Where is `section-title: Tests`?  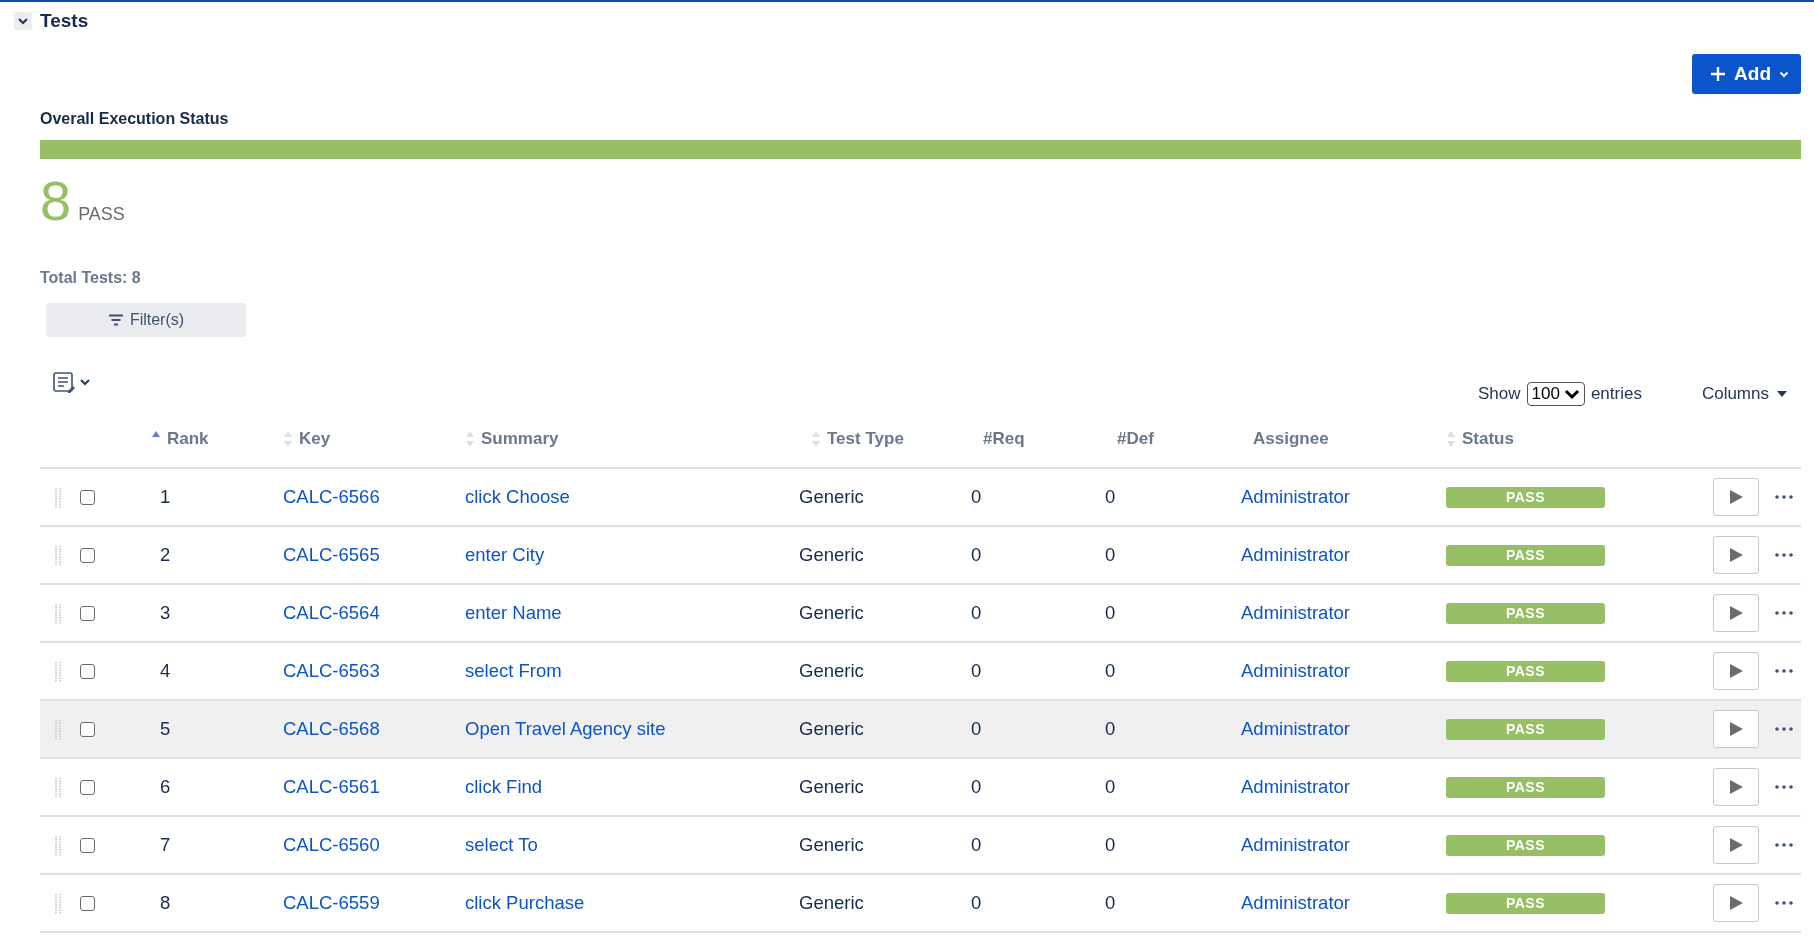 section-title: Tests is located at coordinates (64, 21).